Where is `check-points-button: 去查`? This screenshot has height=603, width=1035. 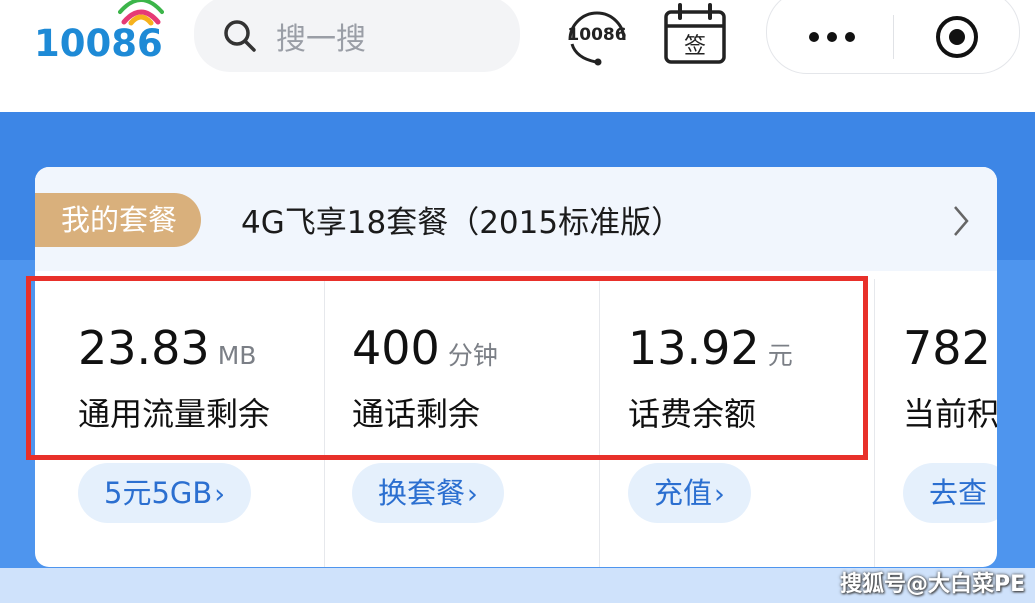
check-points-button: 去查 is located at coordinates (950, 493).